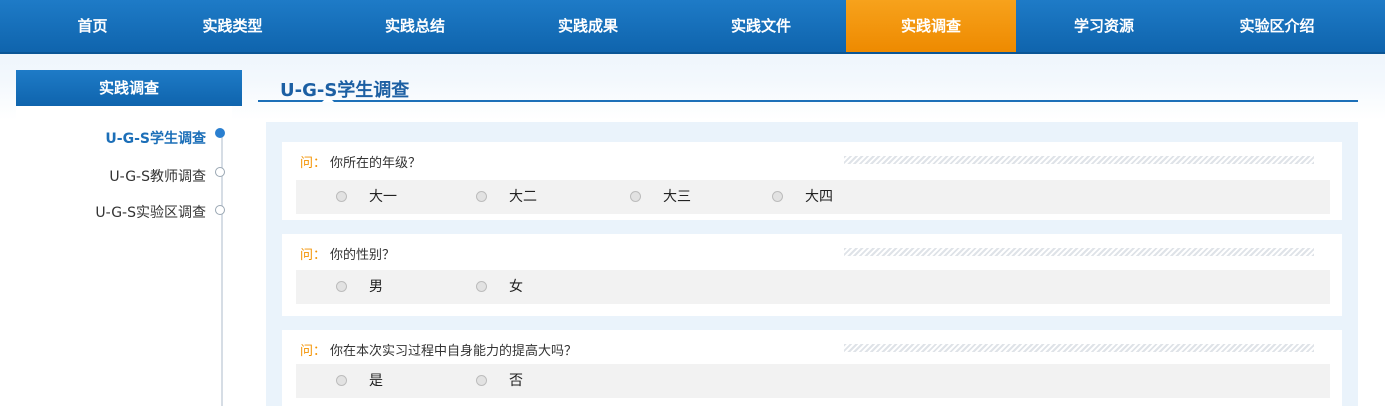 This screenshot has height=406, width=1385. I want to click on sidebar-item-zone-survey: U-G-S实验区调查, so click(111, 212).